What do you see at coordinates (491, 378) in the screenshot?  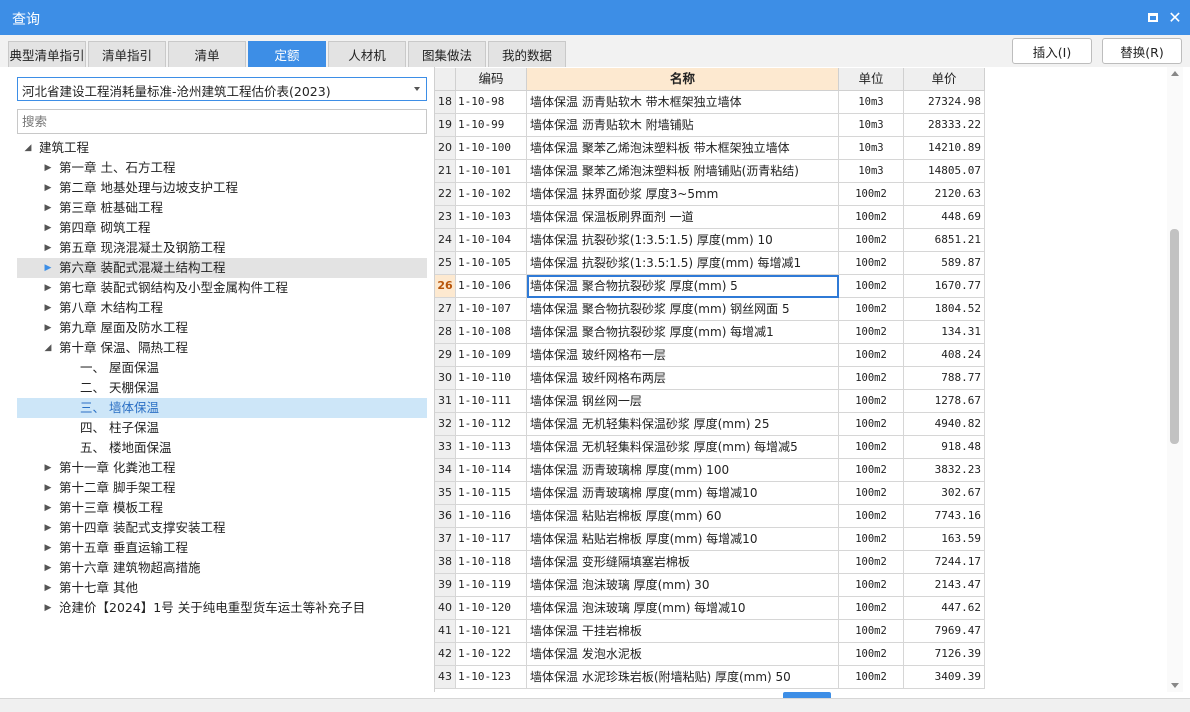 I see `cell-code: 1-10-110` at bounding box center [491, 378].